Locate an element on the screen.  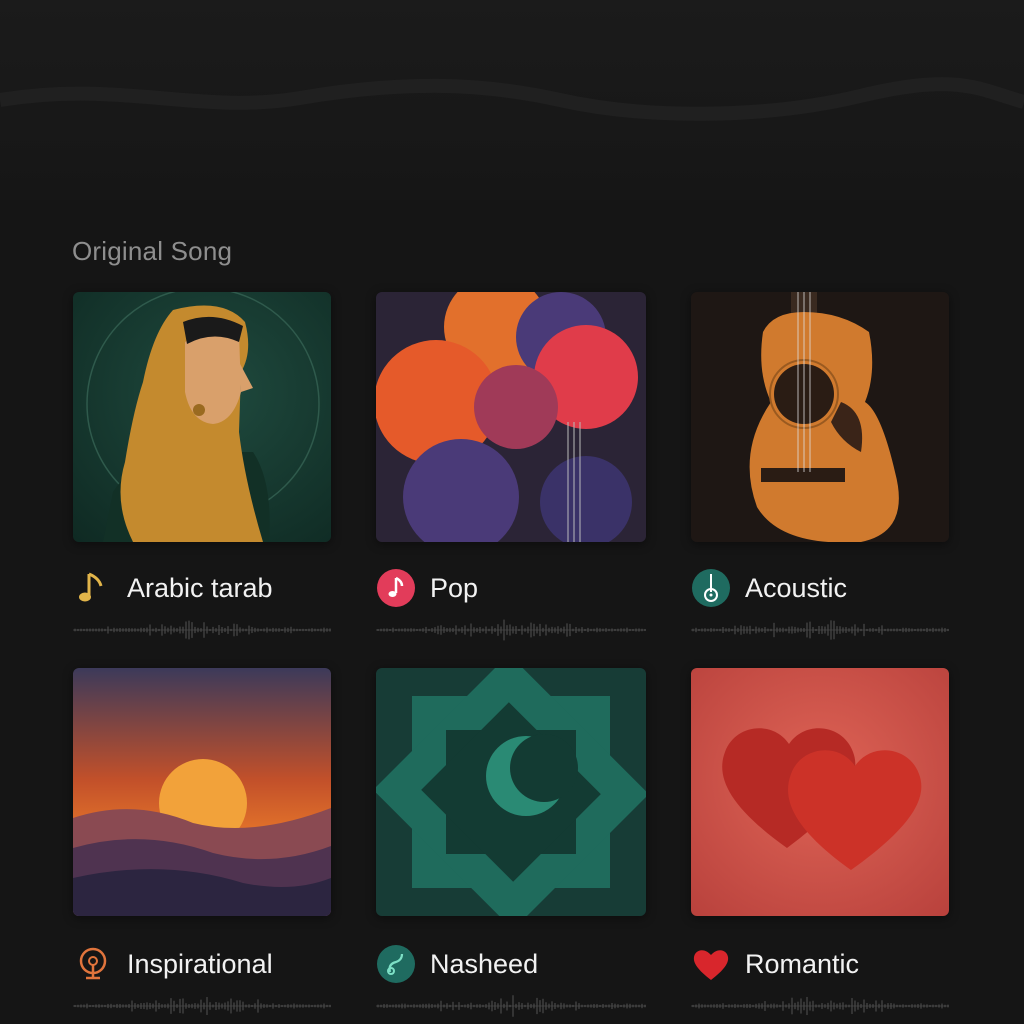
crescent-star-artwork is located at coordinates (511, 792).